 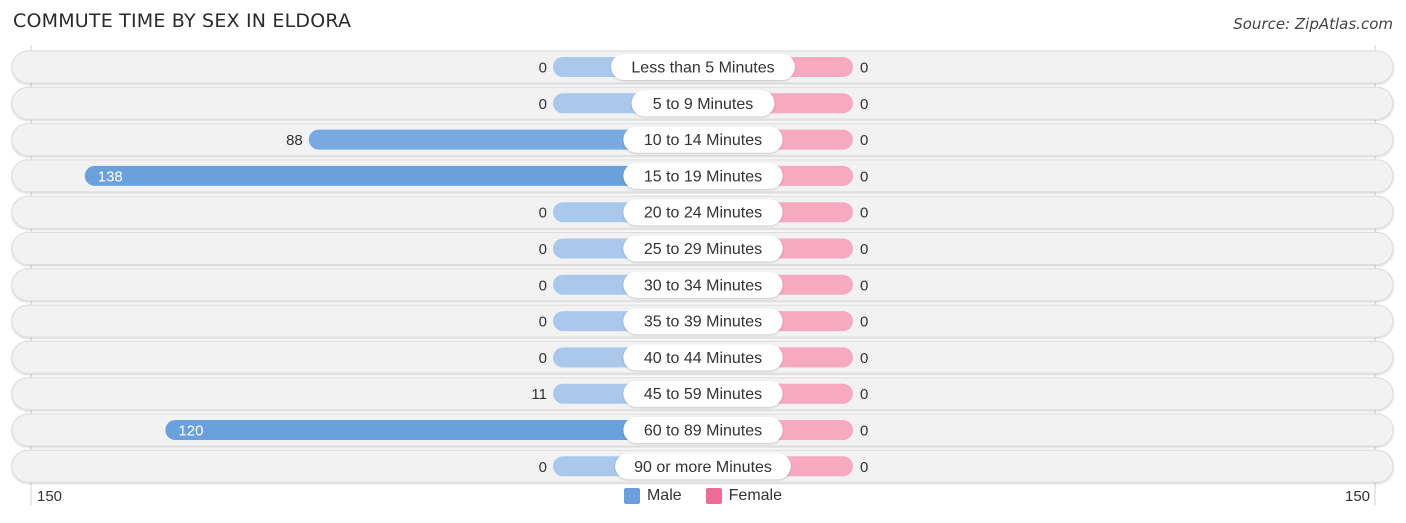 I want to click on table-row: 0 0 25 to 29 Minutes, so click(x=702, y=248).